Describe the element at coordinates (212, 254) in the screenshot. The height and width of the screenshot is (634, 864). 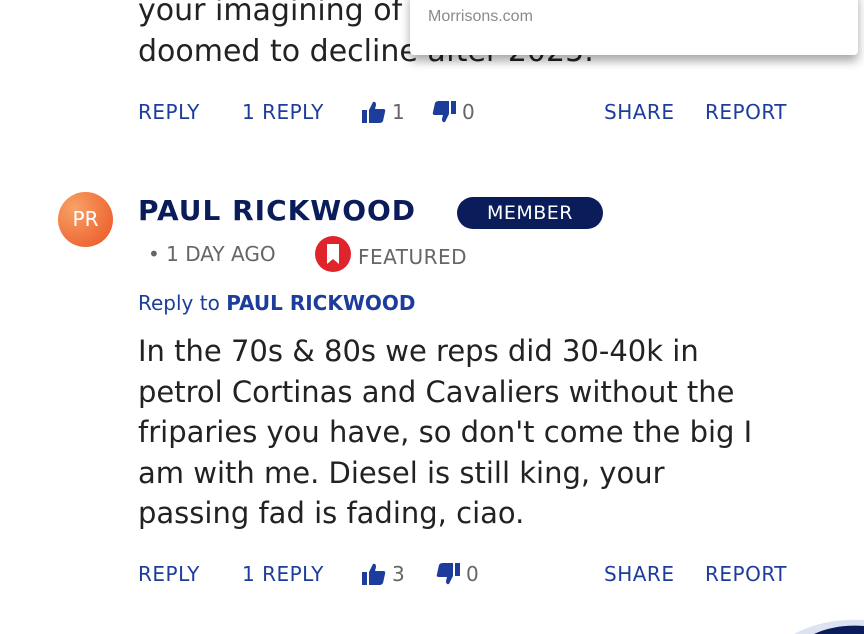
I see `comment-timestamp: • 1 DAY AGO` at that location.